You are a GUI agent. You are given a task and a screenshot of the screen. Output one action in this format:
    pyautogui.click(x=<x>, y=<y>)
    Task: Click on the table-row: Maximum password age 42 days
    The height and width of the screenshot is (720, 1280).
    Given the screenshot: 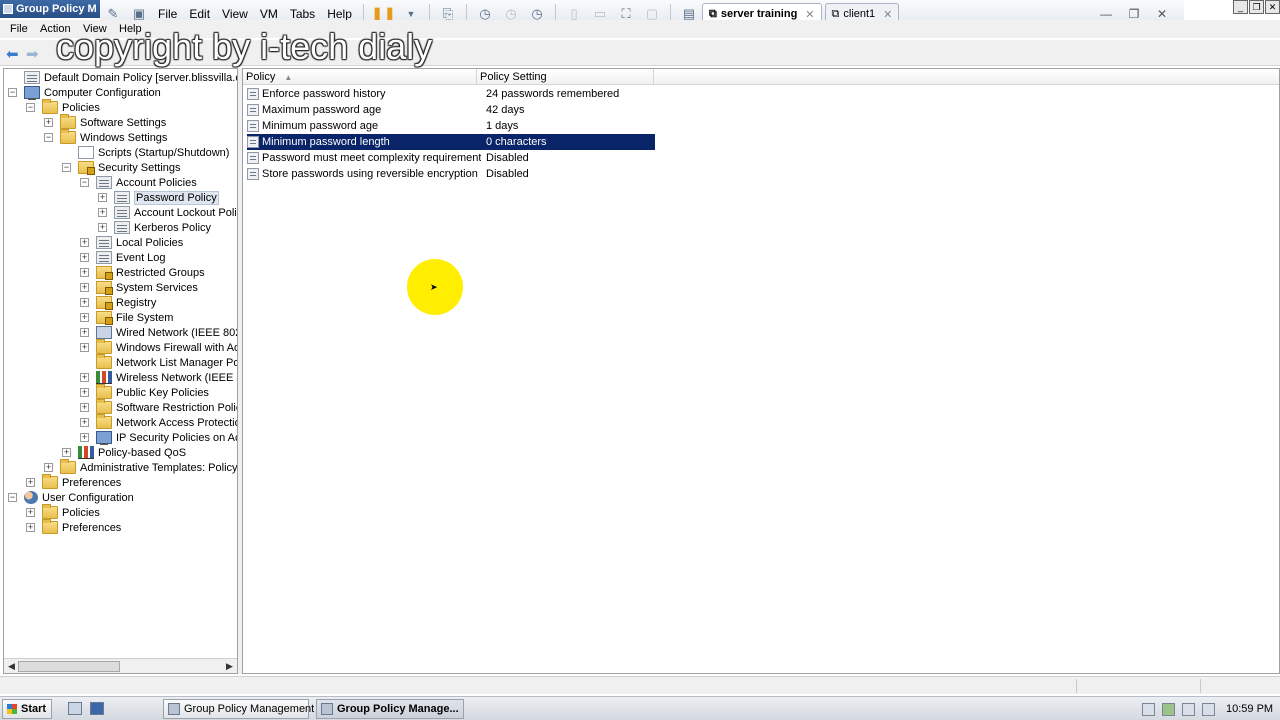 What is the action you would take?
    pyautogui.click(x=451, y=110)
    